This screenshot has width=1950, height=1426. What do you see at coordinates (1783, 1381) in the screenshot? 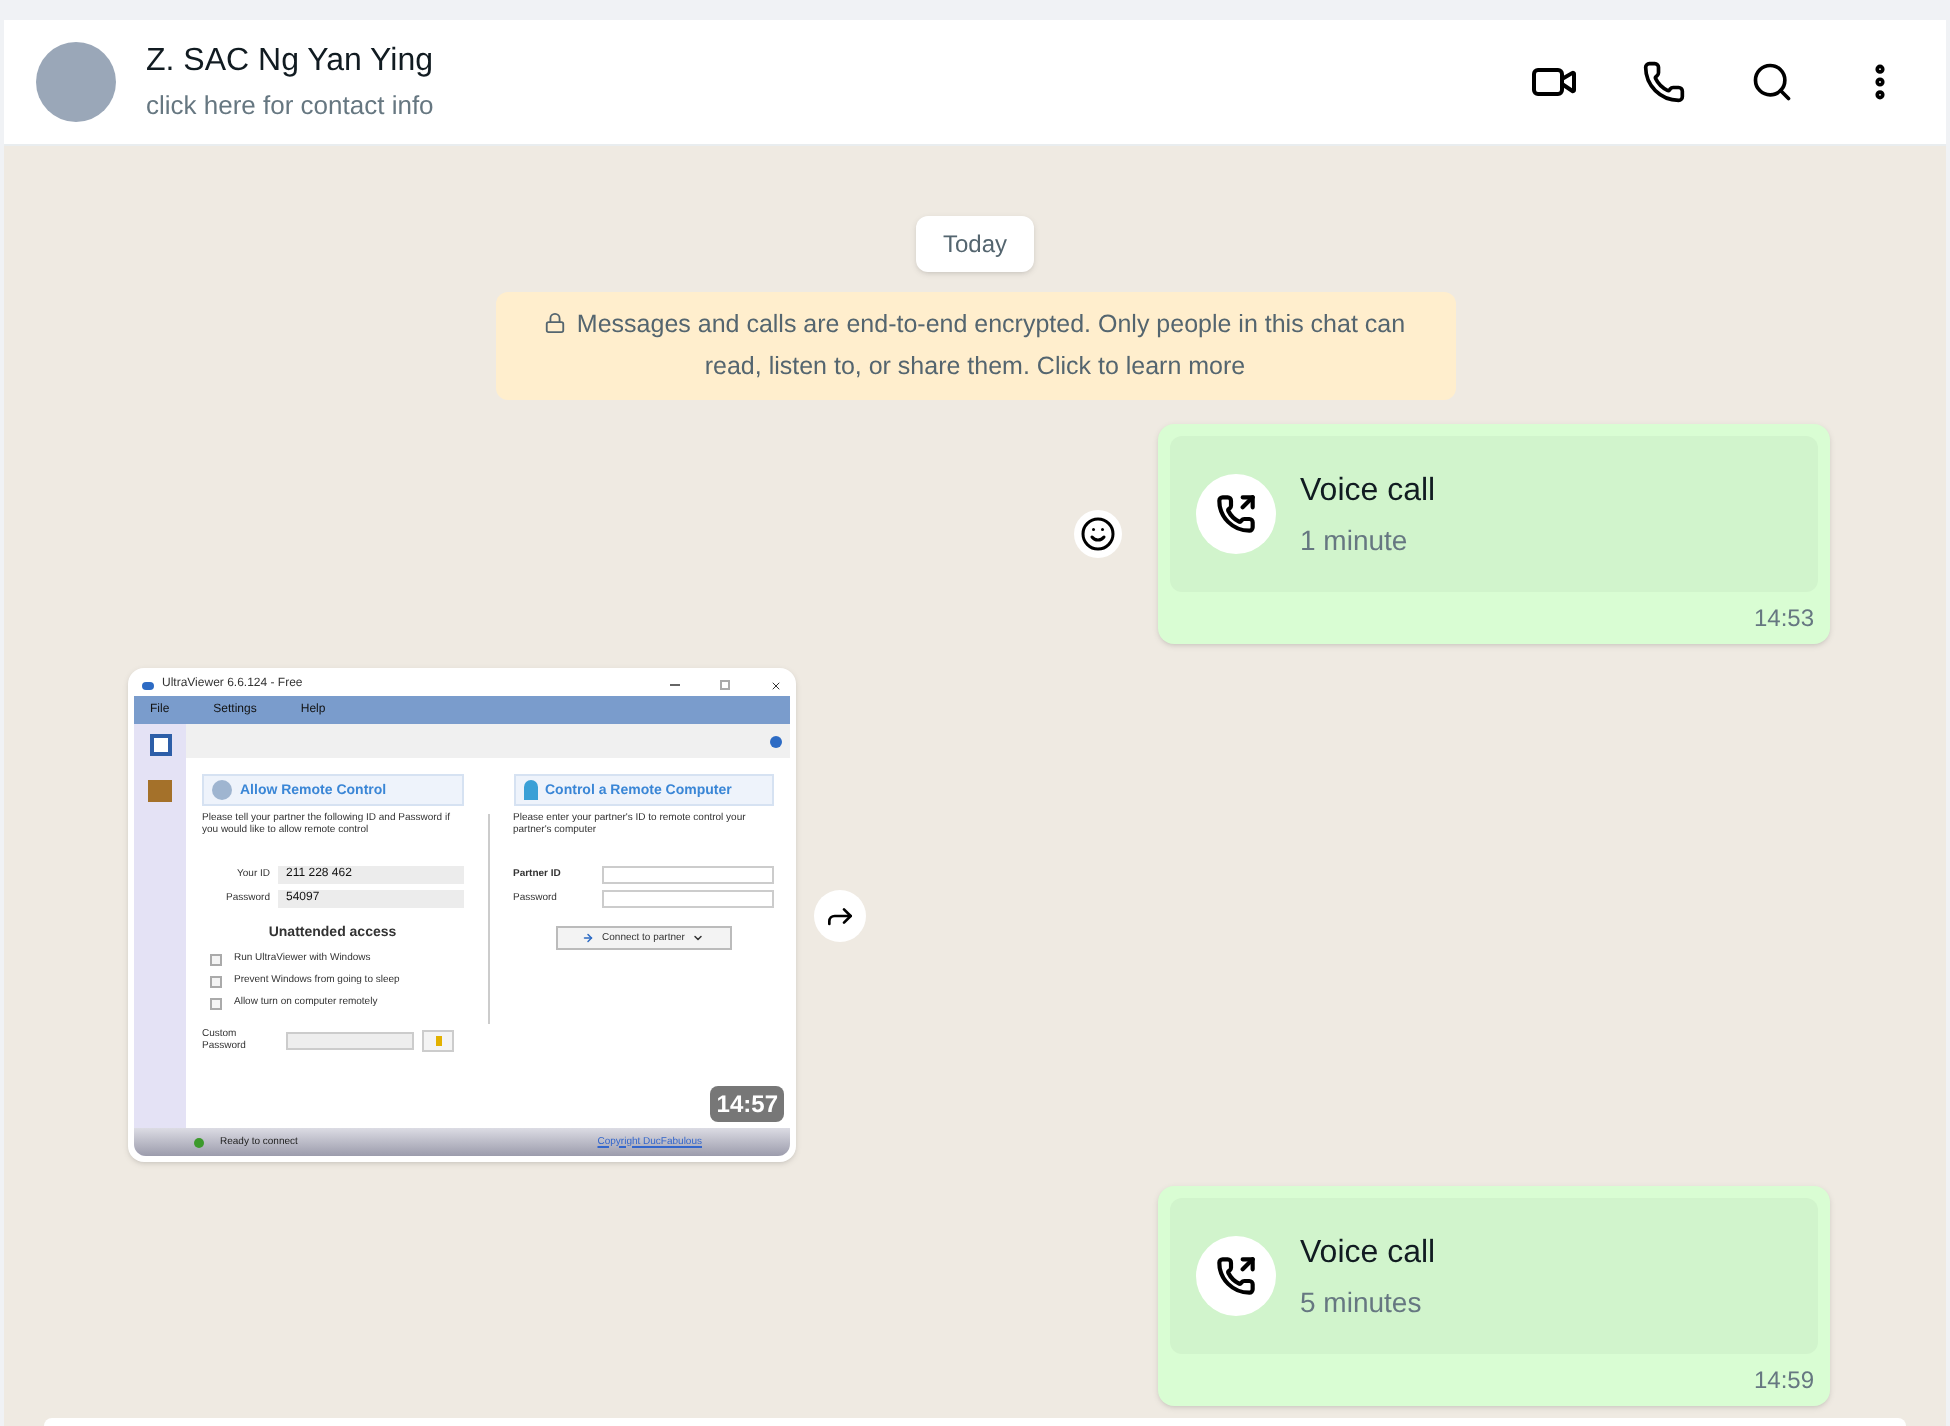
I see `message-time: 14:59` at bounding box center [1783, 1381].